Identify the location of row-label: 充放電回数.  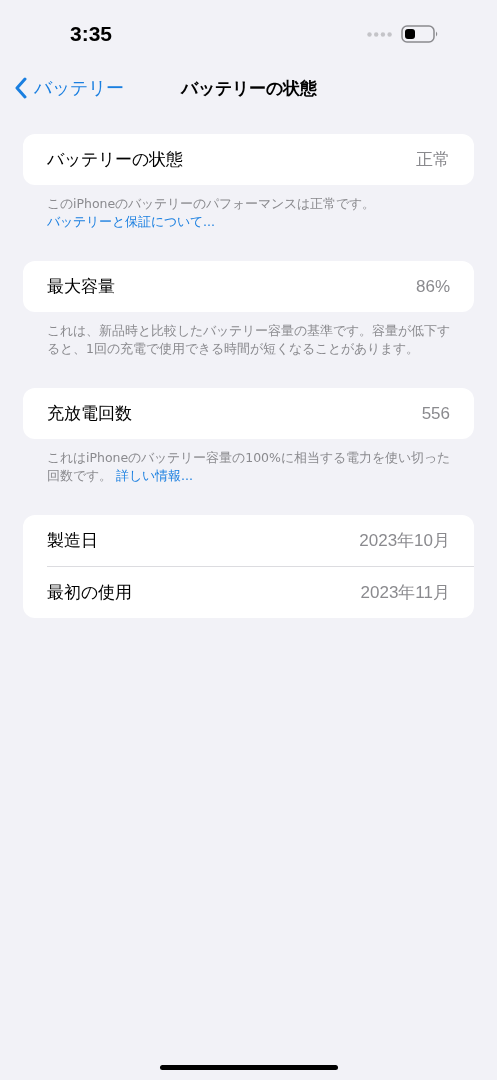
(89, 413).